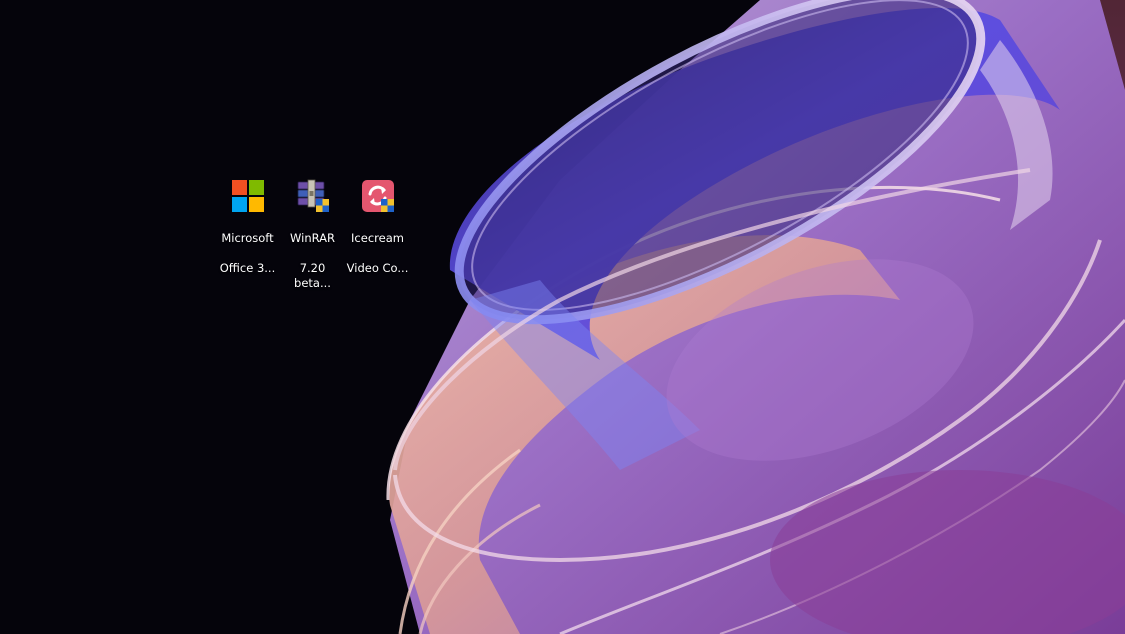 This screenshot has width=1125, height=634. I want to click on label-line-1: Icecream, so click(377, 238).